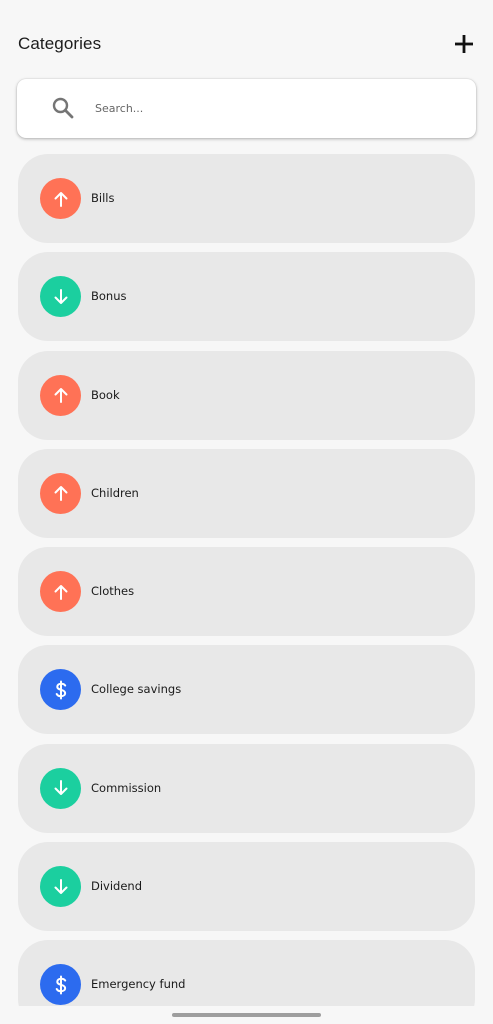 This screenshot has height=1024, width=493. Describe the element at coordinates (109, 296) in the screenshot. I see `category-label: Bonus` at that location.